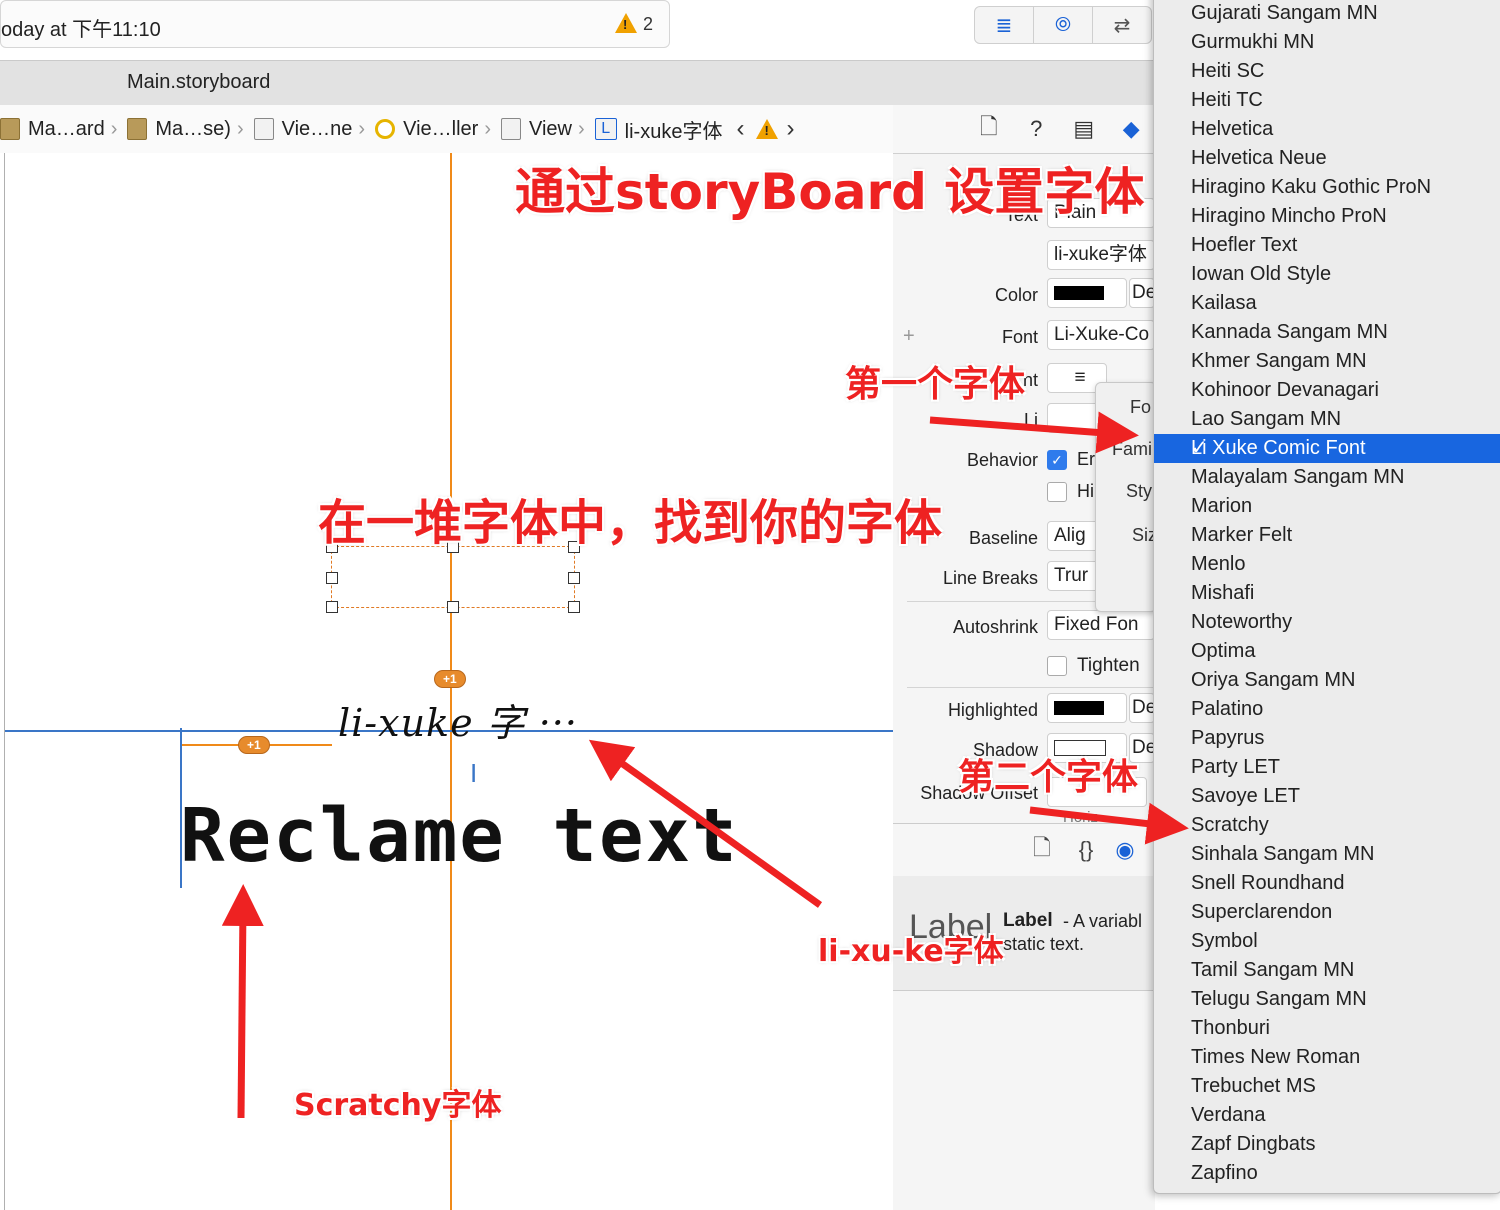  I want to click on annotation-second-font: 第二个字体, so click(1048, 777).